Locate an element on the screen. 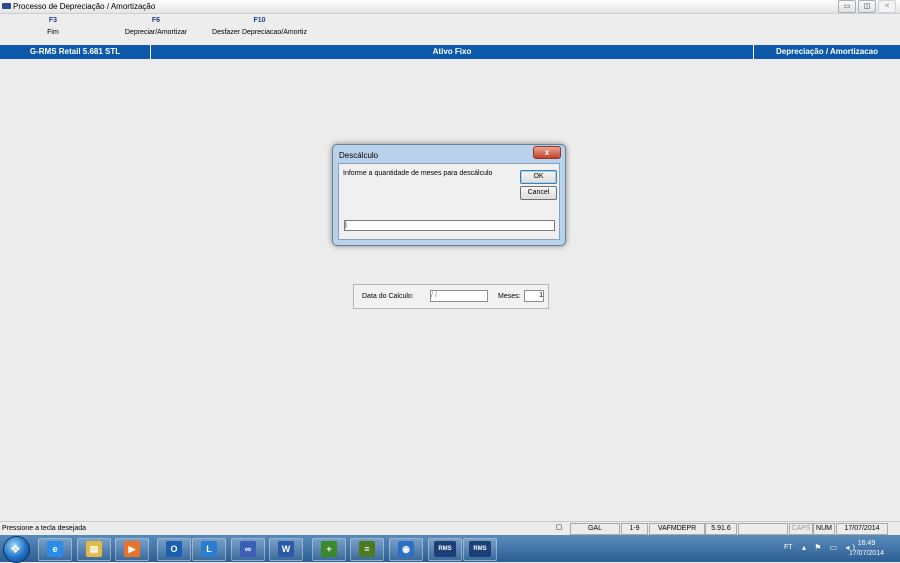 The width and height of the screenshot is (900, 563). taskbar-app-button: ∞ is located at coordinates (248, 549).